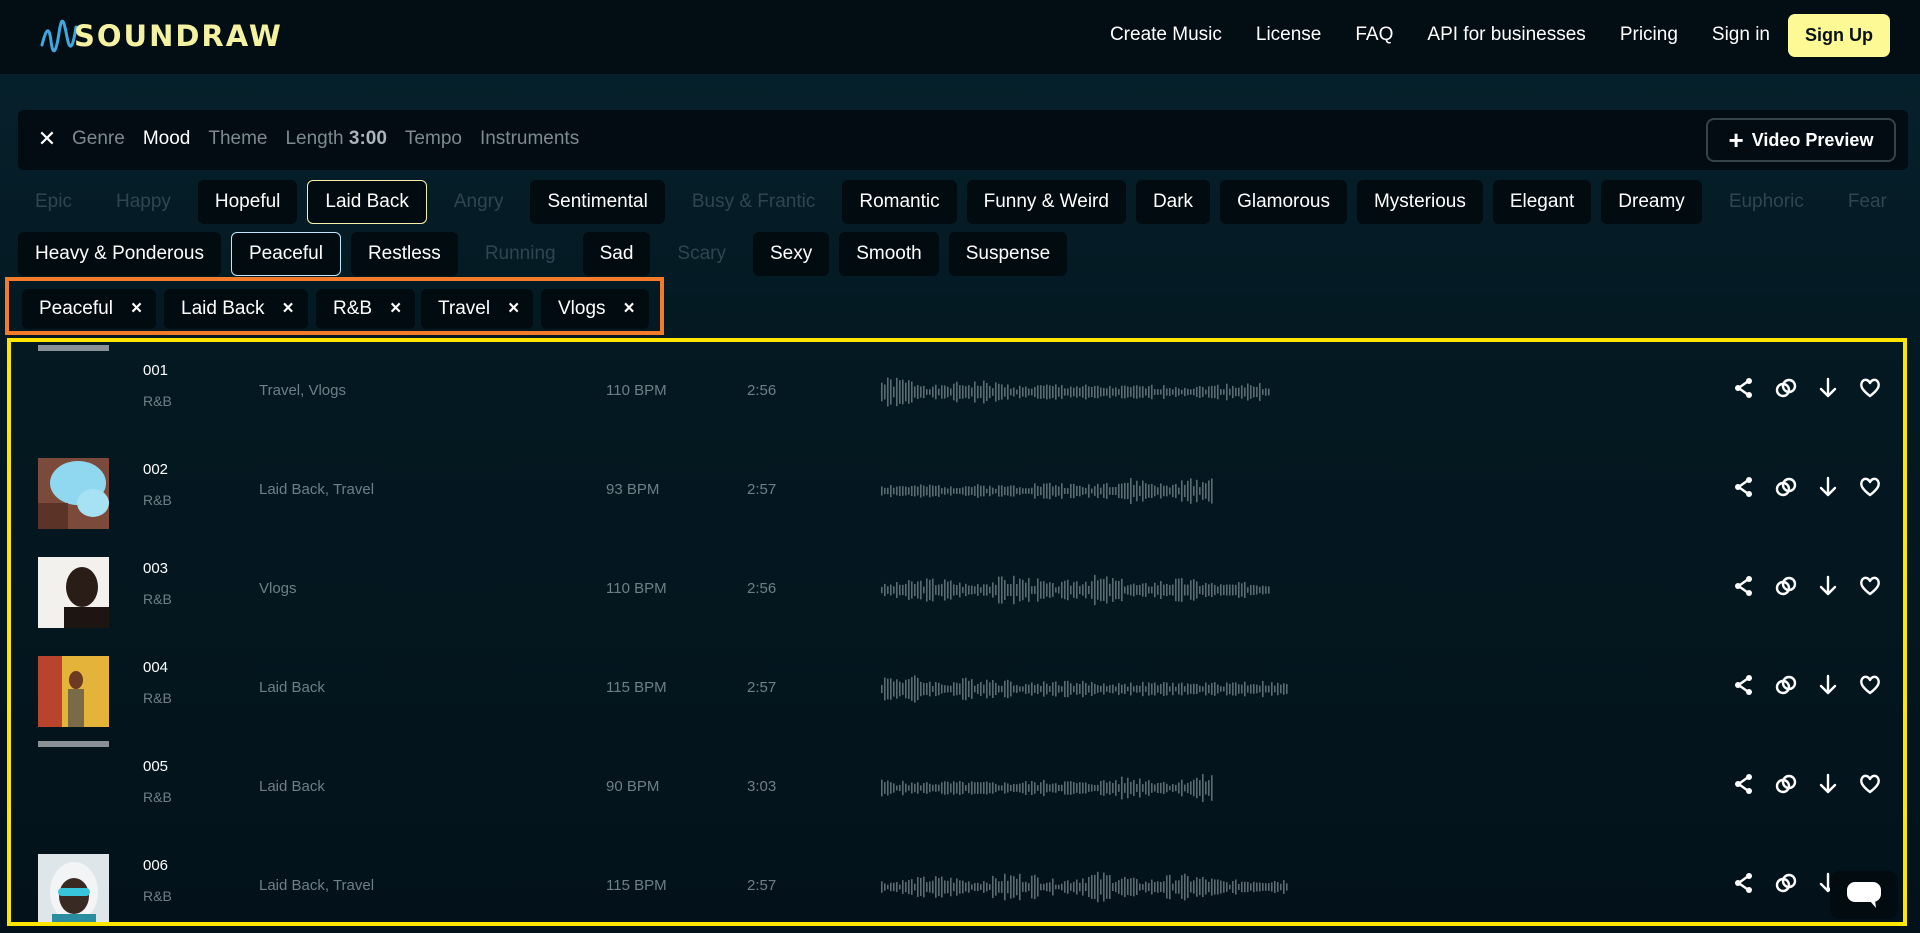 Image resolution: width=1920 pixels, height=933 pixels. Describe the element at coordinates (1651, 202) in the screenshot. I see `mood-chip: Dreamy` at that location.